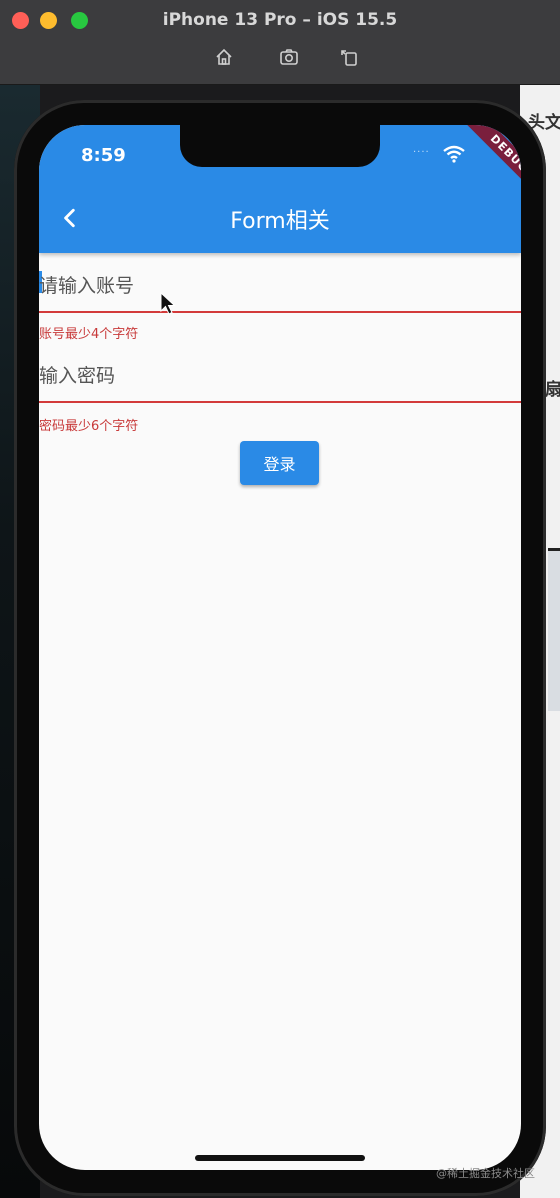 This screenshot has width=560, height=1198. I want to click on wifi-icon, so click(454, 154).